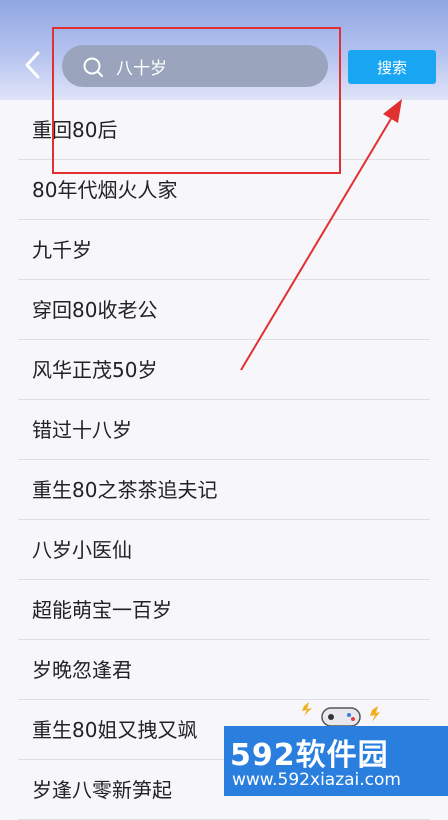 The height and width of the screenshot is (820, 448). What do you see at coordinates (224, 430) in the screenshot?
I see `search-result-item: 错过十八岁` at bounding box center [224, 430].